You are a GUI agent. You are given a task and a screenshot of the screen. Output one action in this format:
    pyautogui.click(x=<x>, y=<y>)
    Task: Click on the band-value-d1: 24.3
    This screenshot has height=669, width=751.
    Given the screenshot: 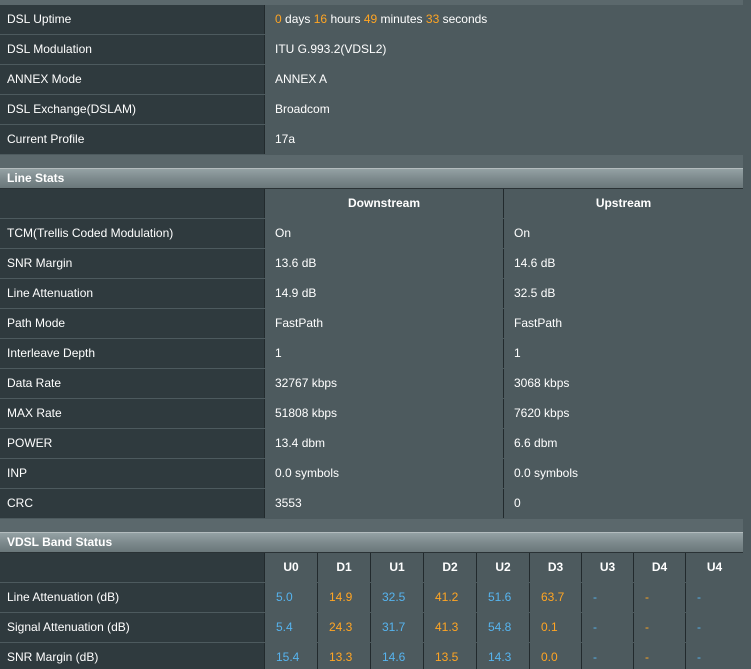 What is the action you would take?
    pyautogui.click(x=344, y=627)
    